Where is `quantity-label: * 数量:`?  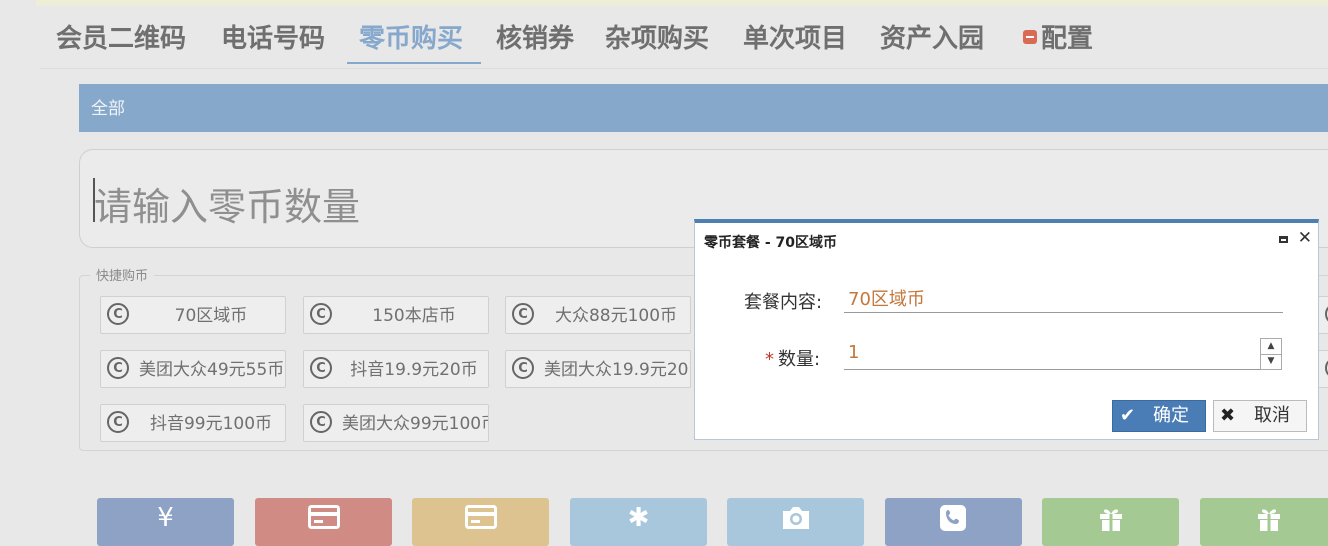
quantity-label: * 数量: is located at coordinates (792, 358).